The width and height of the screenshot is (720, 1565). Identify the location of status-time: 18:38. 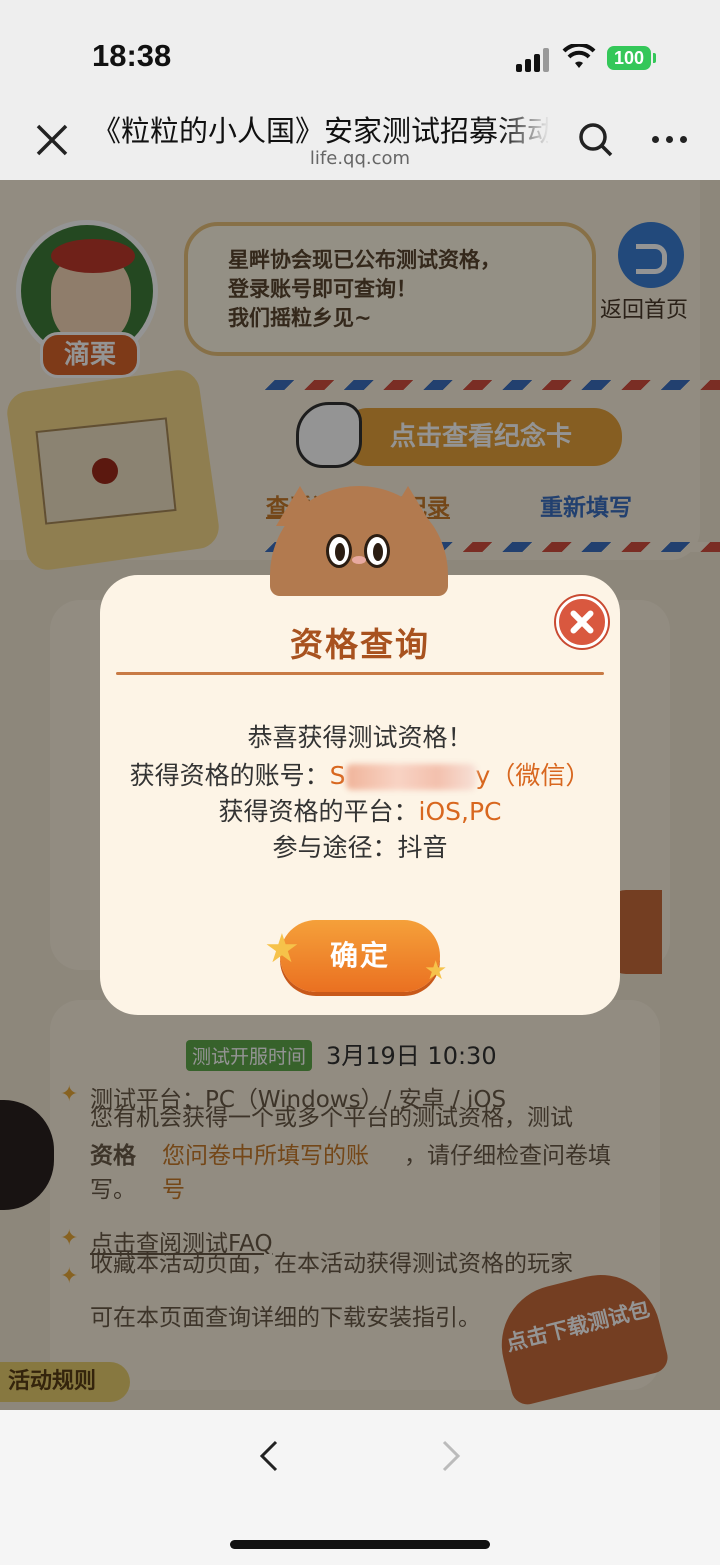
(132, 55).